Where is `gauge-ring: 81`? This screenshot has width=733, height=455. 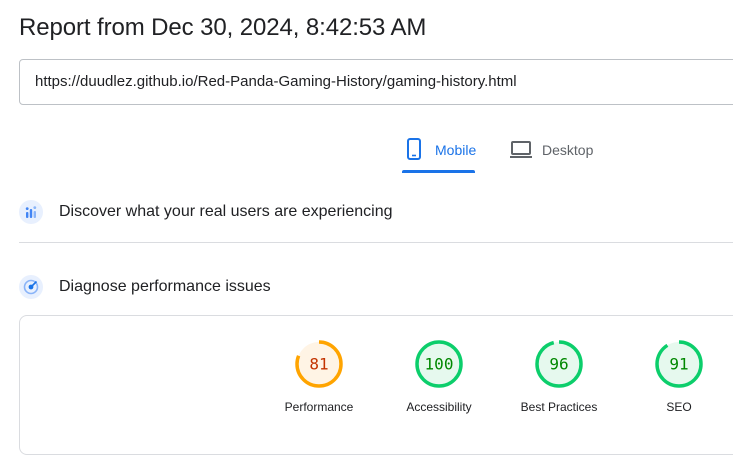 gauge-ring: 81 is located at coordinates (319, 364).